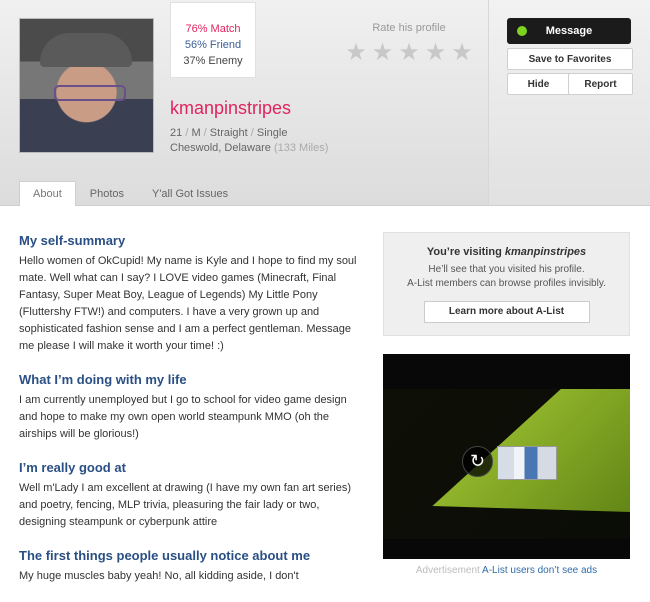 The width and height of the screenshot is (650, 602). Describe the element at coordinates (90, 93) in the screenshot. I see `avatar-glasses-shape` at that location.